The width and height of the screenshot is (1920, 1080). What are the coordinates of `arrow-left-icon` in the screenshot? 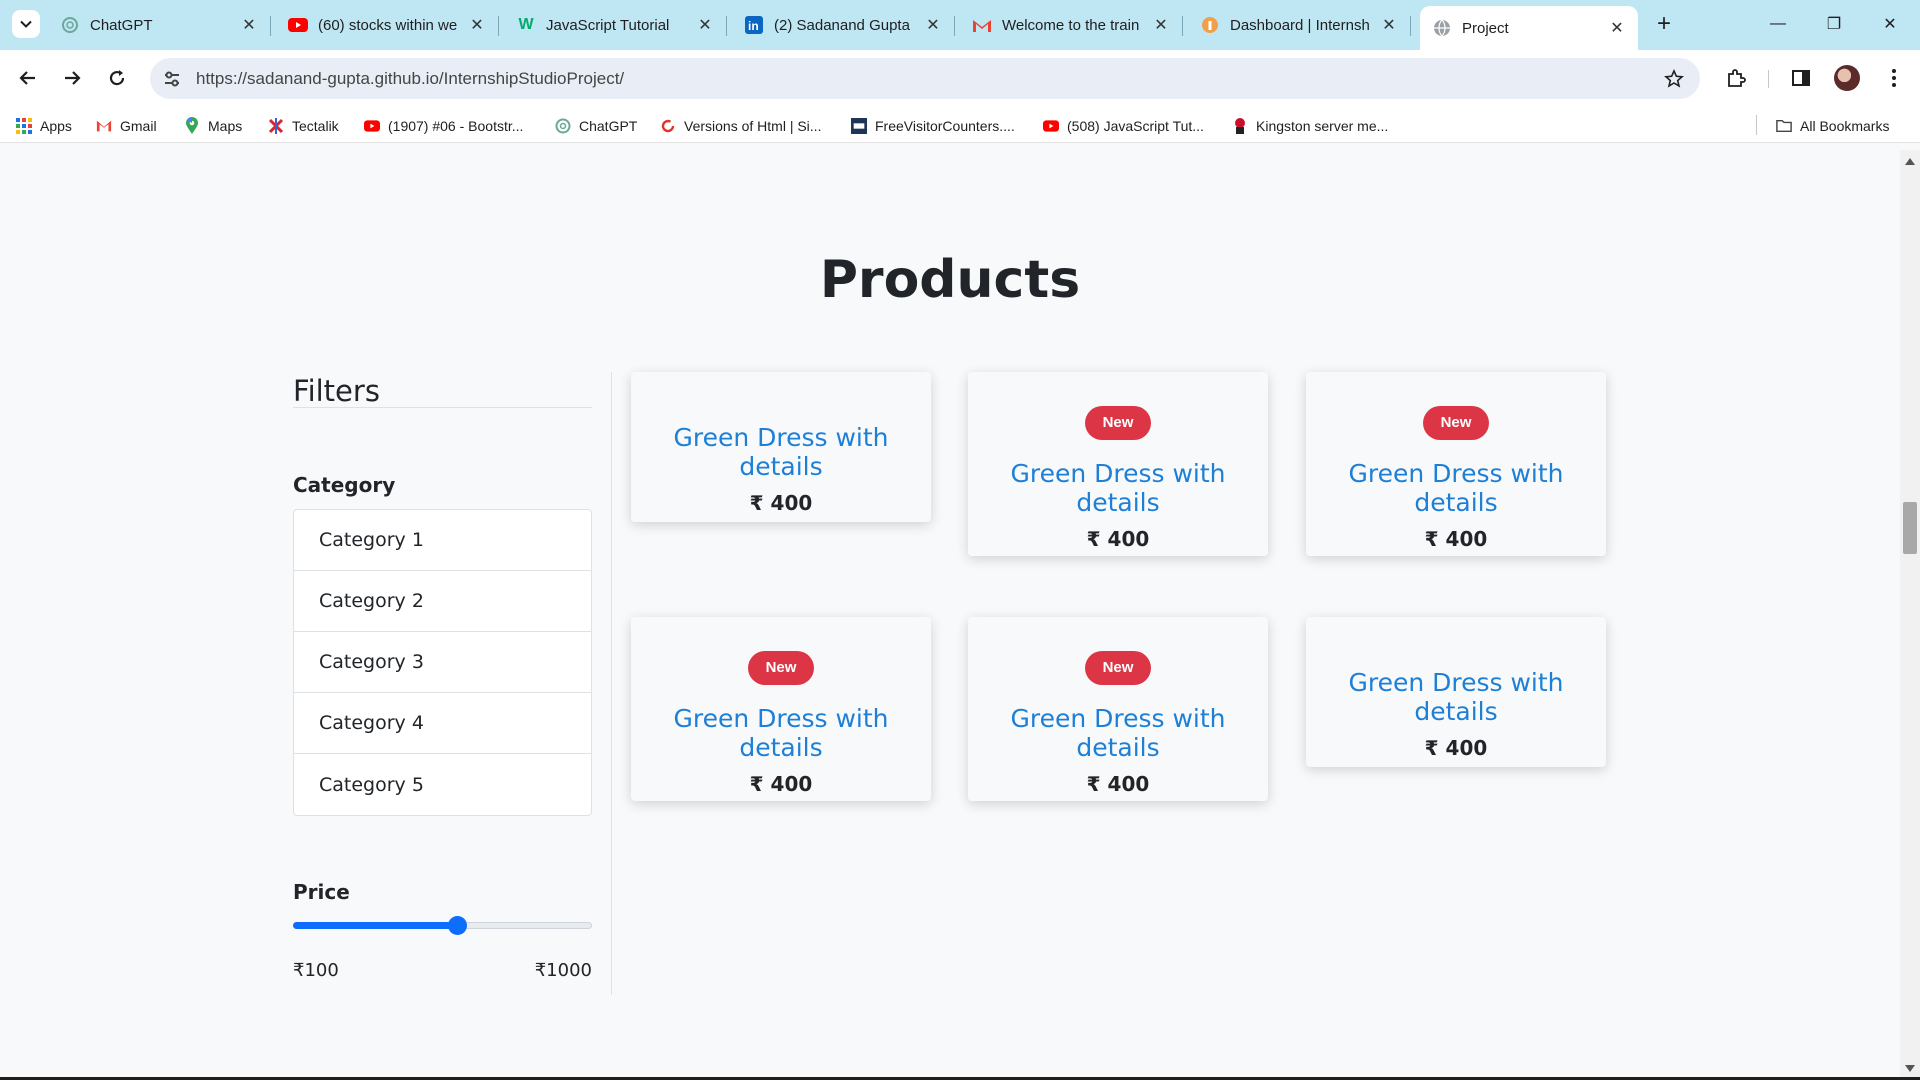 It's located at (27, 78).